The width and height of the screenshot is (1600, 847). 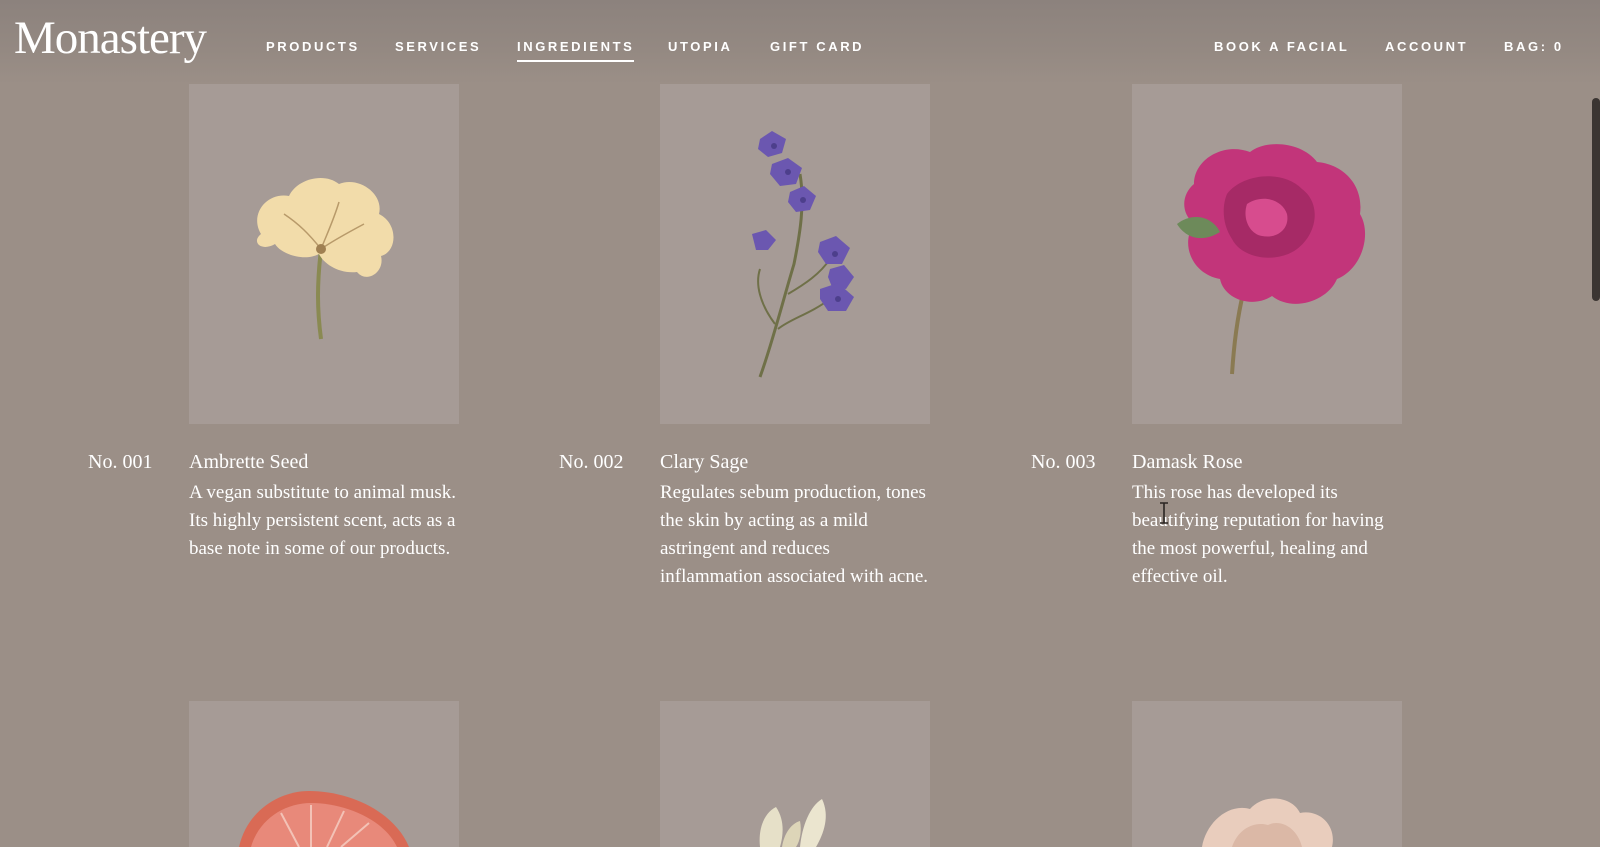 I want to click on grapefruit-icon, so click(x=324, y=819).